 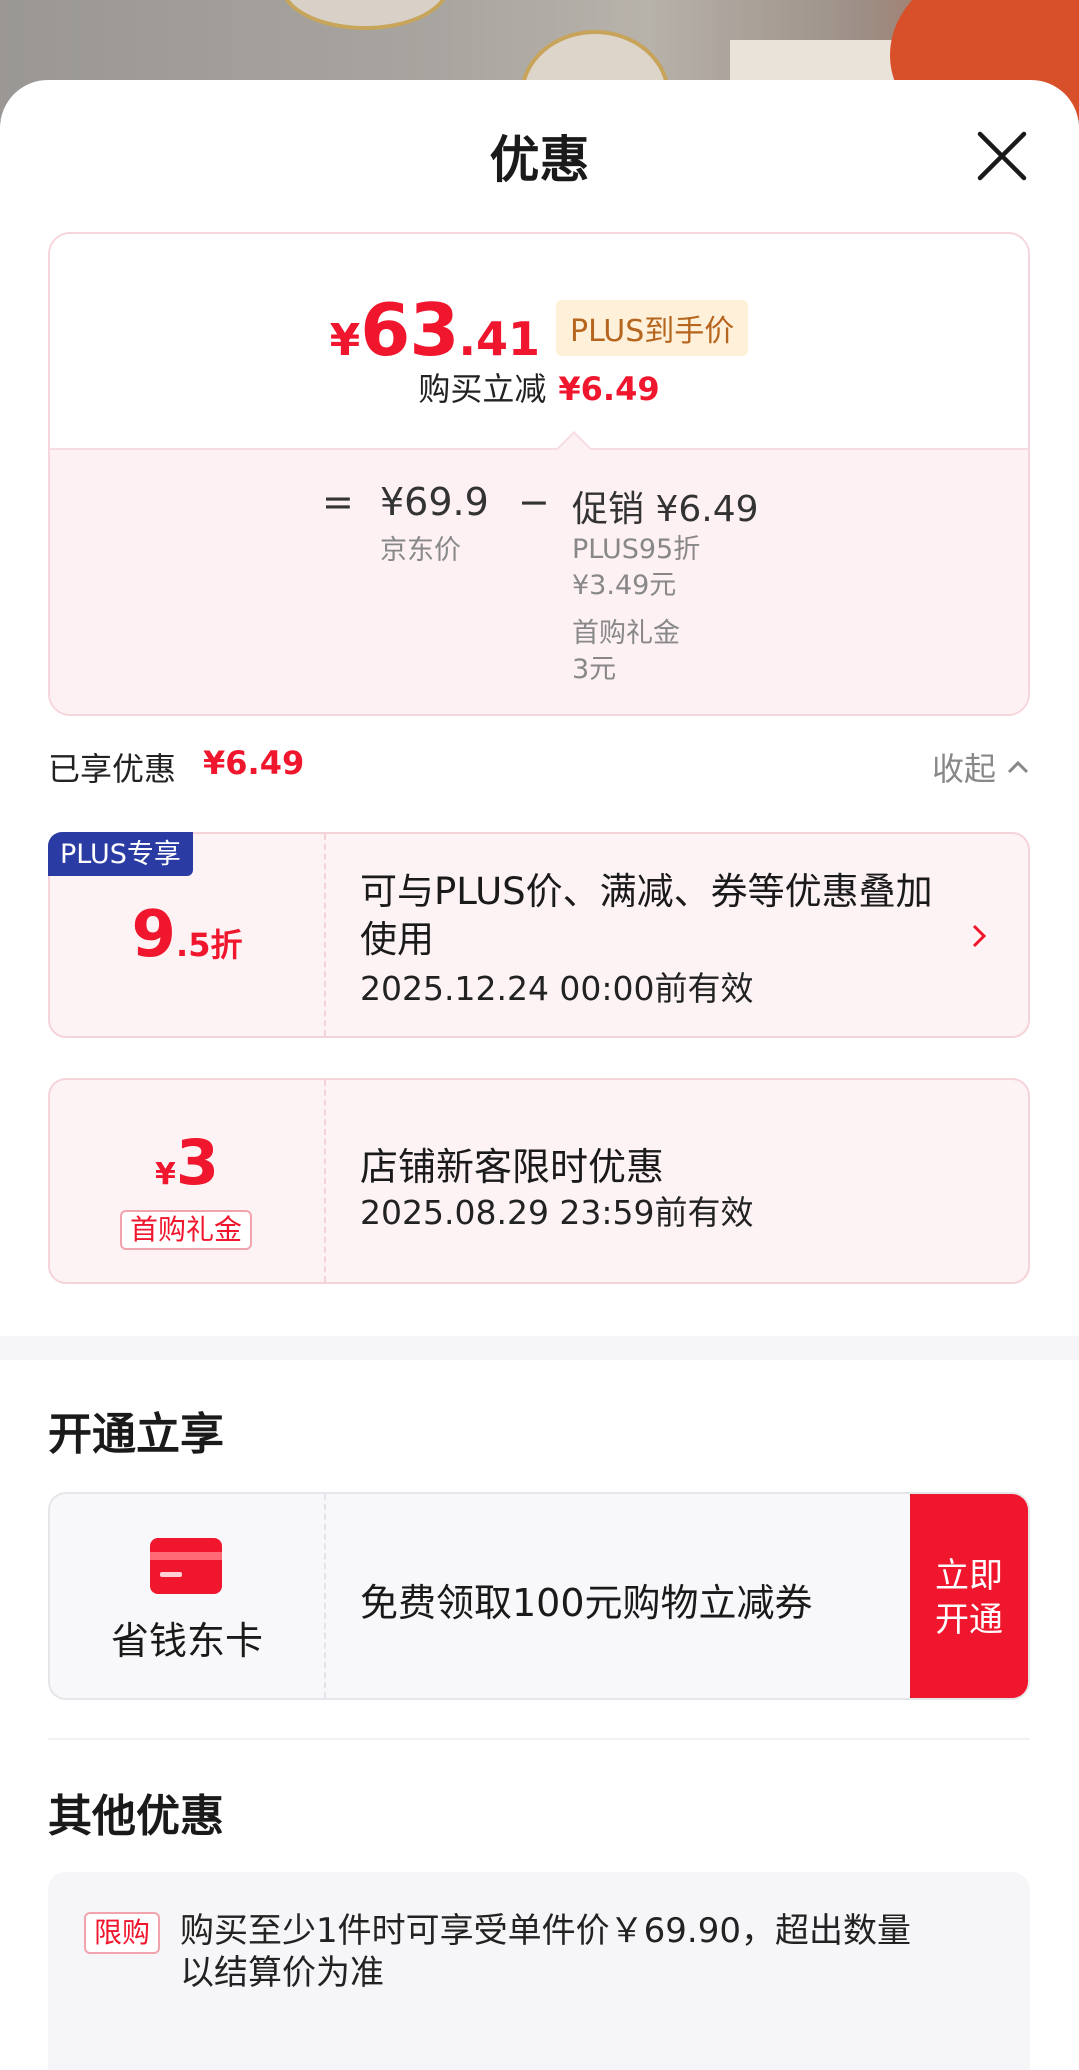 I want to click on first-purchase-coupon: ¥3 首购礼金 店铺新客限时优惠 2025.08.29 23:59前有效, so click(x=539, y=1181).